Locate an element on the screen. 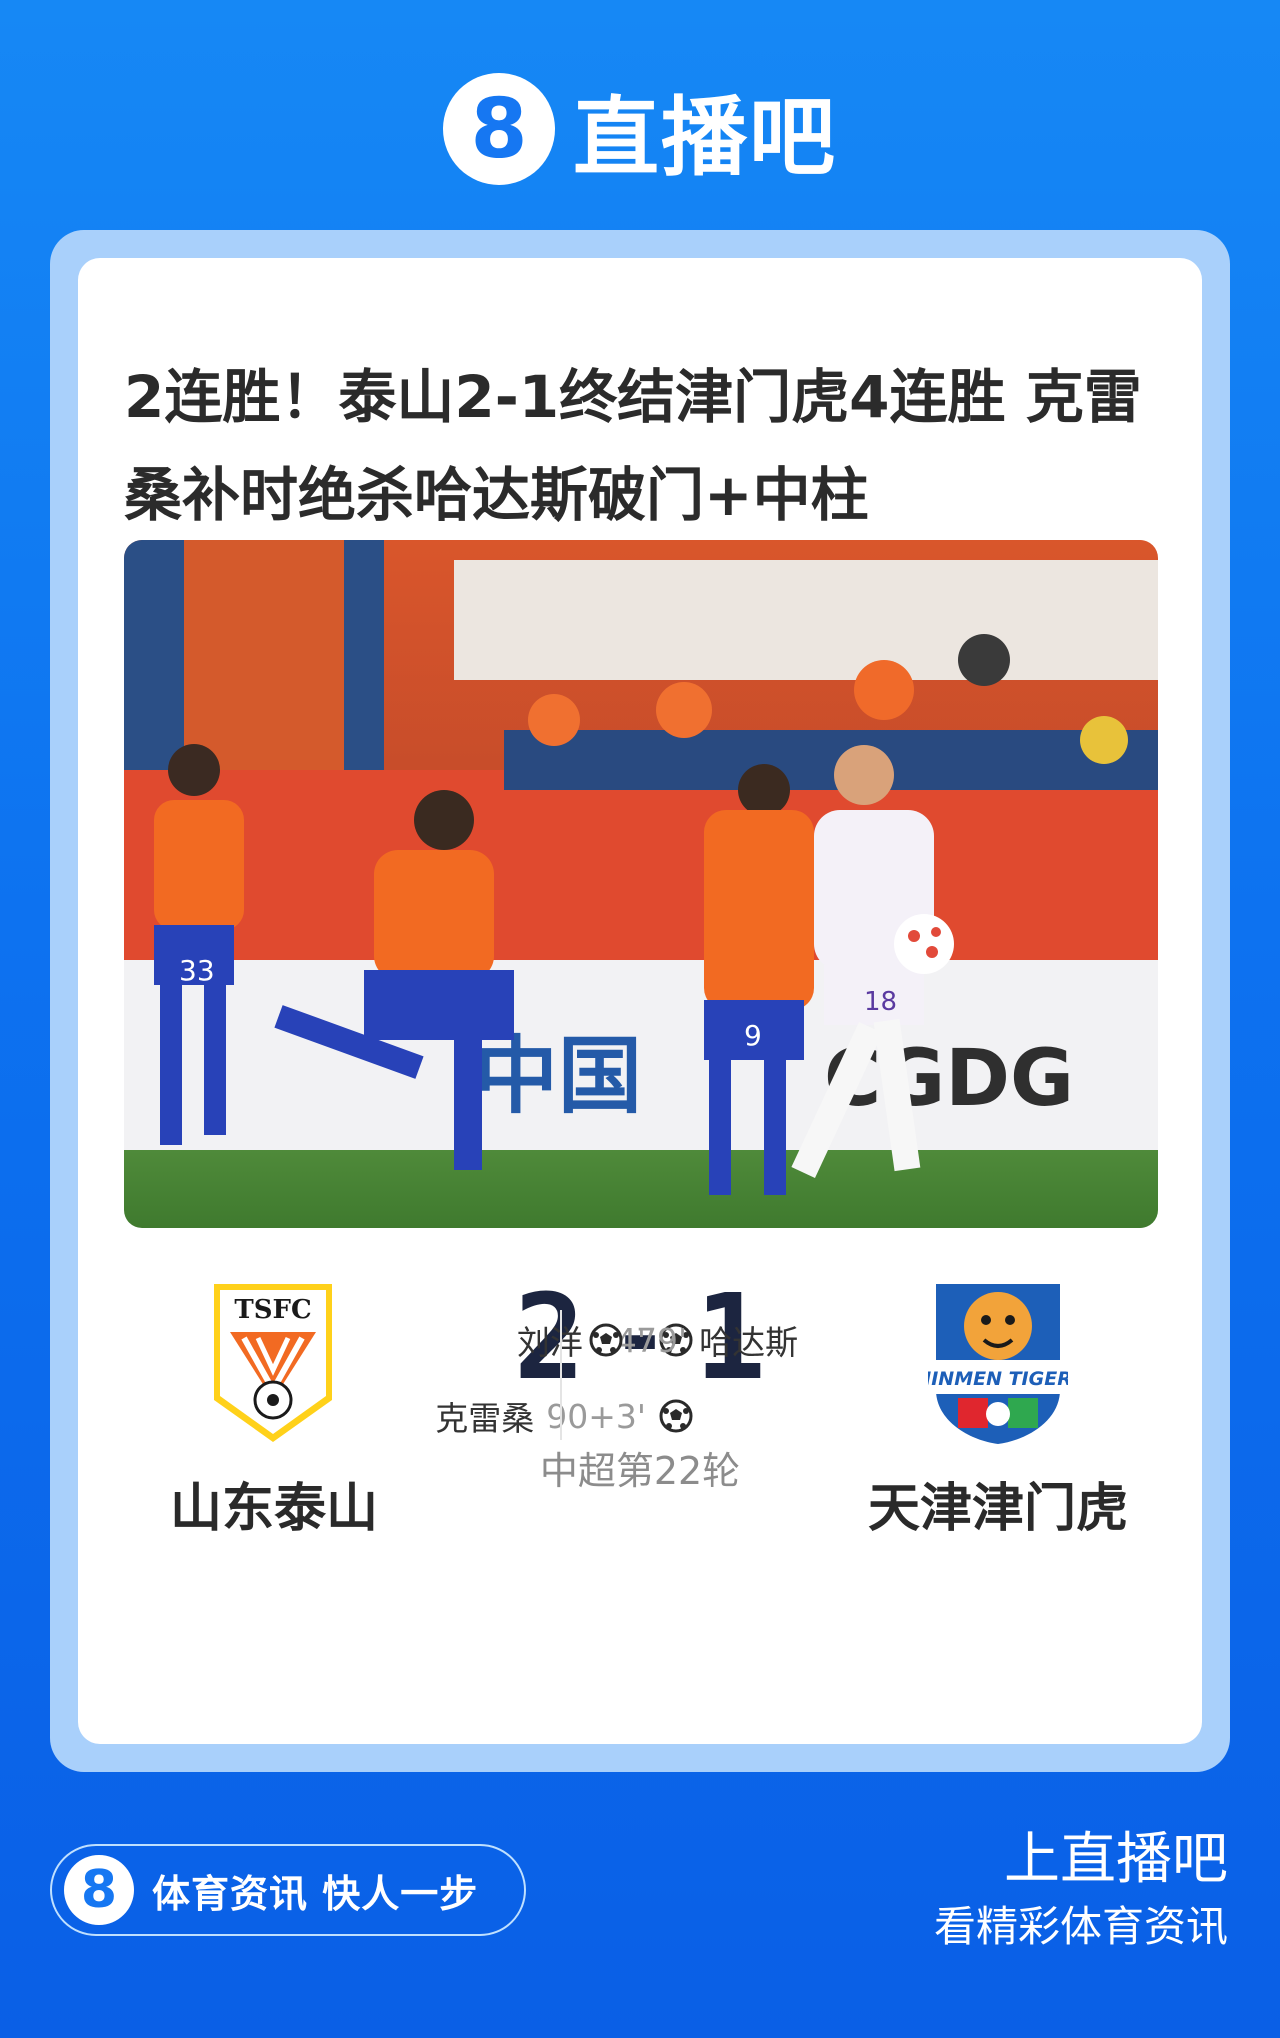 The height and width of the screenshot is (2038, 1280). scorer-name: 克雷桑 is located at coordinates (485, 1418).